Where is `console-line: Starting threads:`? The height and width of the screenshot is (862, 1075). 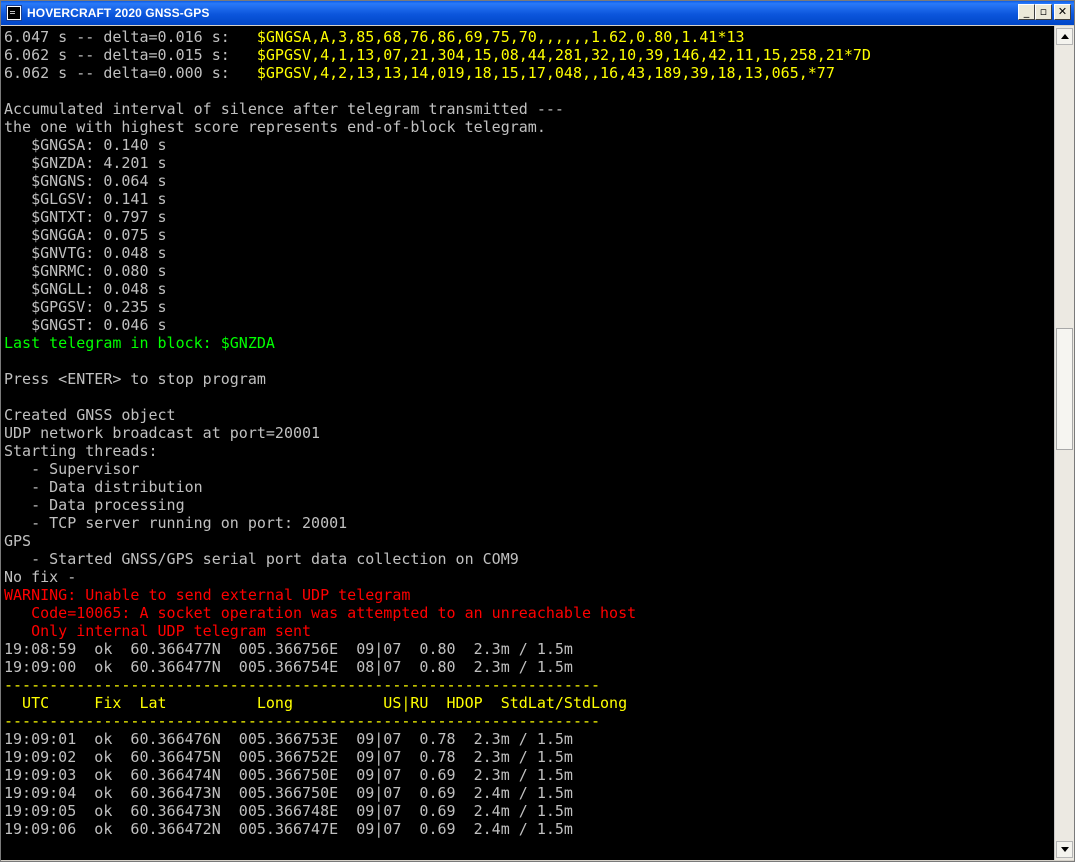
console-line: Starting threads: is located at coordinates (437, 451).